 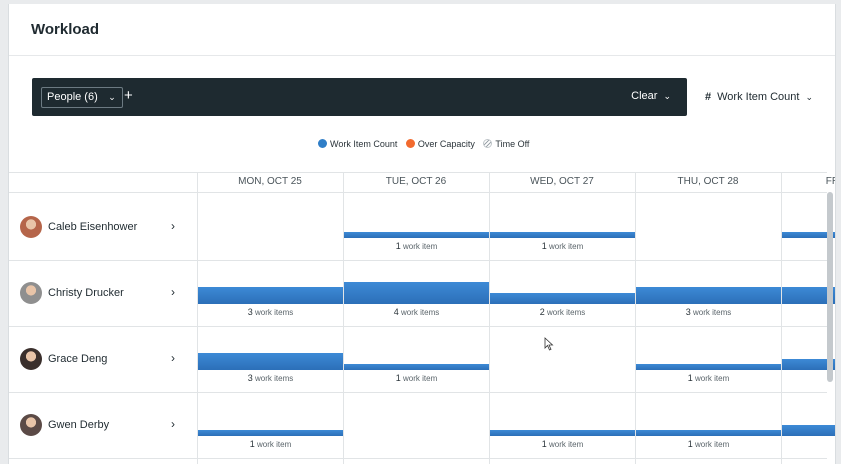 What do you see at coordinates (446, 144) in the screenshot?
I see `legend-label: Over Capacity` at bounding box center [446, 144].